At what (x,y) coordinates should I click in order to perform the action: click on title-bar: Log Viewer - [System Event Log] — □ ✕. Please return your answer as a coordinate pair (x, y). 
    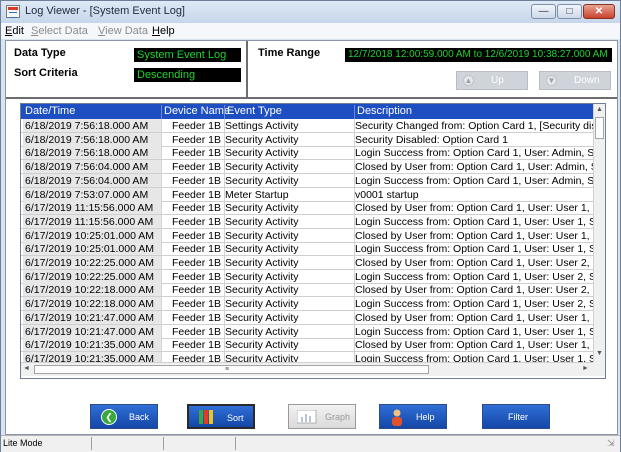
    Looking at the image, I should click on (310, 12).